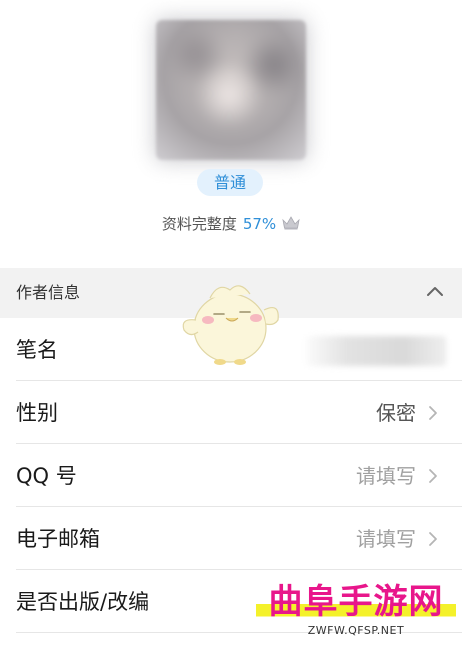  Describe the element at coordinates (231, 90) in the screenshot. I see `avatar` at that location.